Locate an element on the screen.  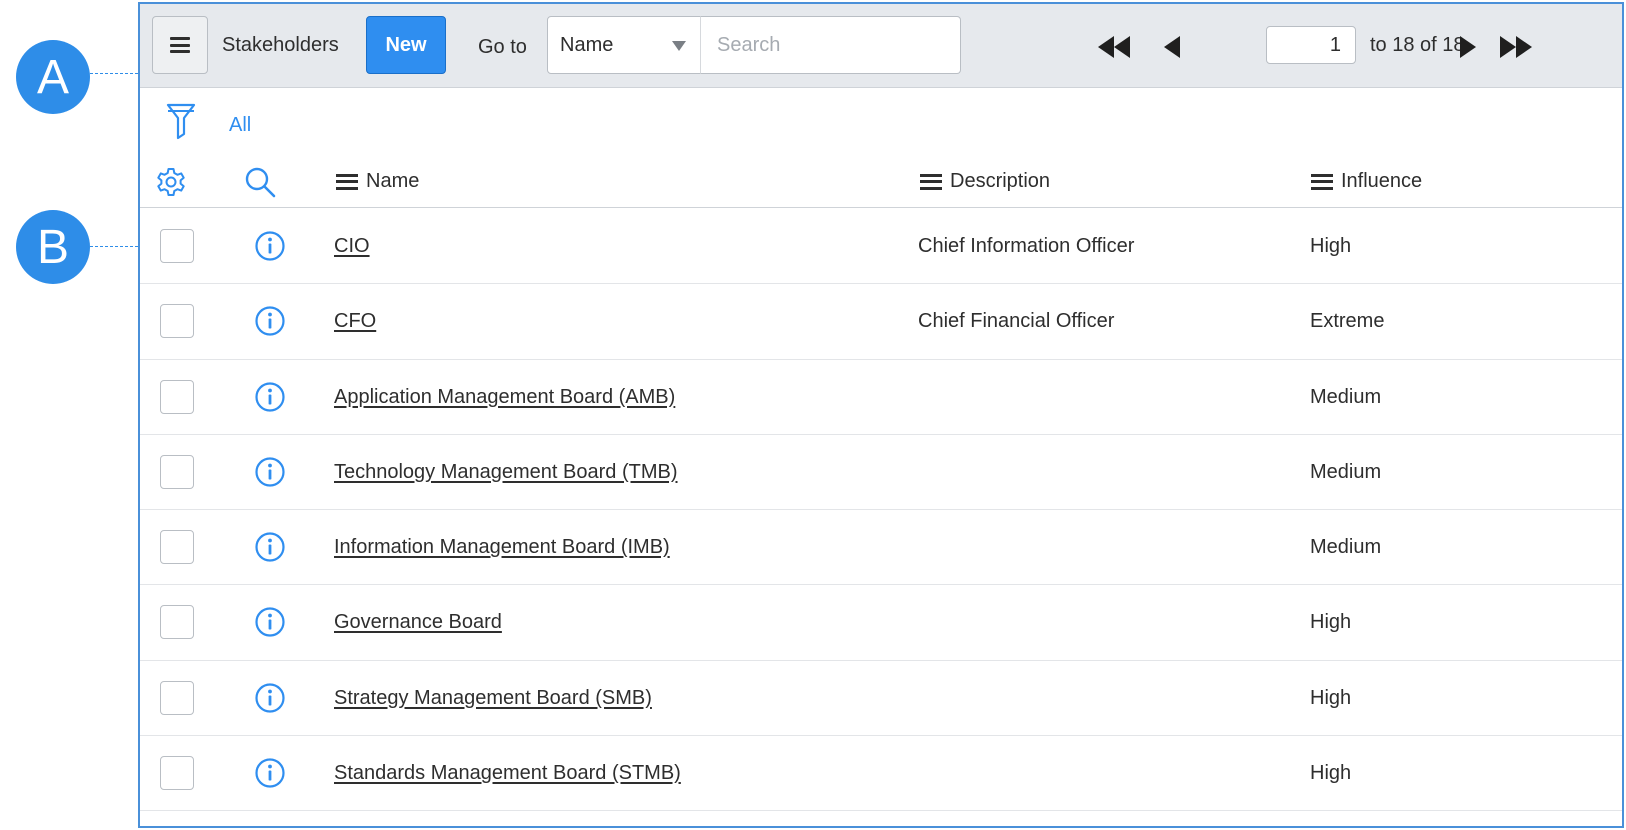
prev-page-icon is located at coordinates (1172, 47).